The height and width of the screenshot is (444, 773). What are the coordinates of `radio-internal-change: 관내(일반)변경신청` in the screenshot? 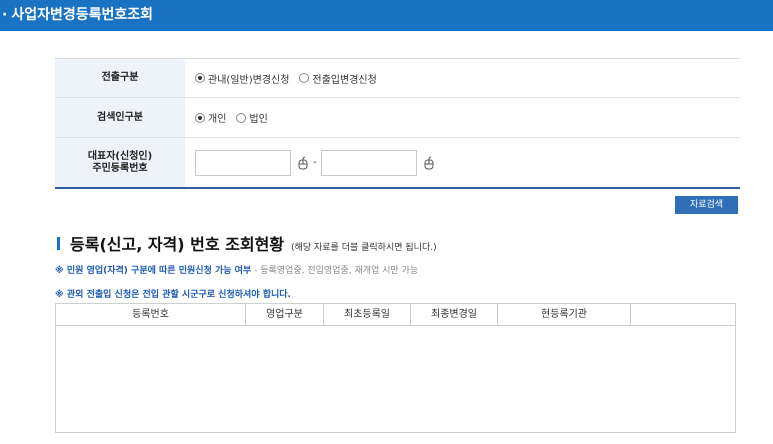 It's located at (242, 78).